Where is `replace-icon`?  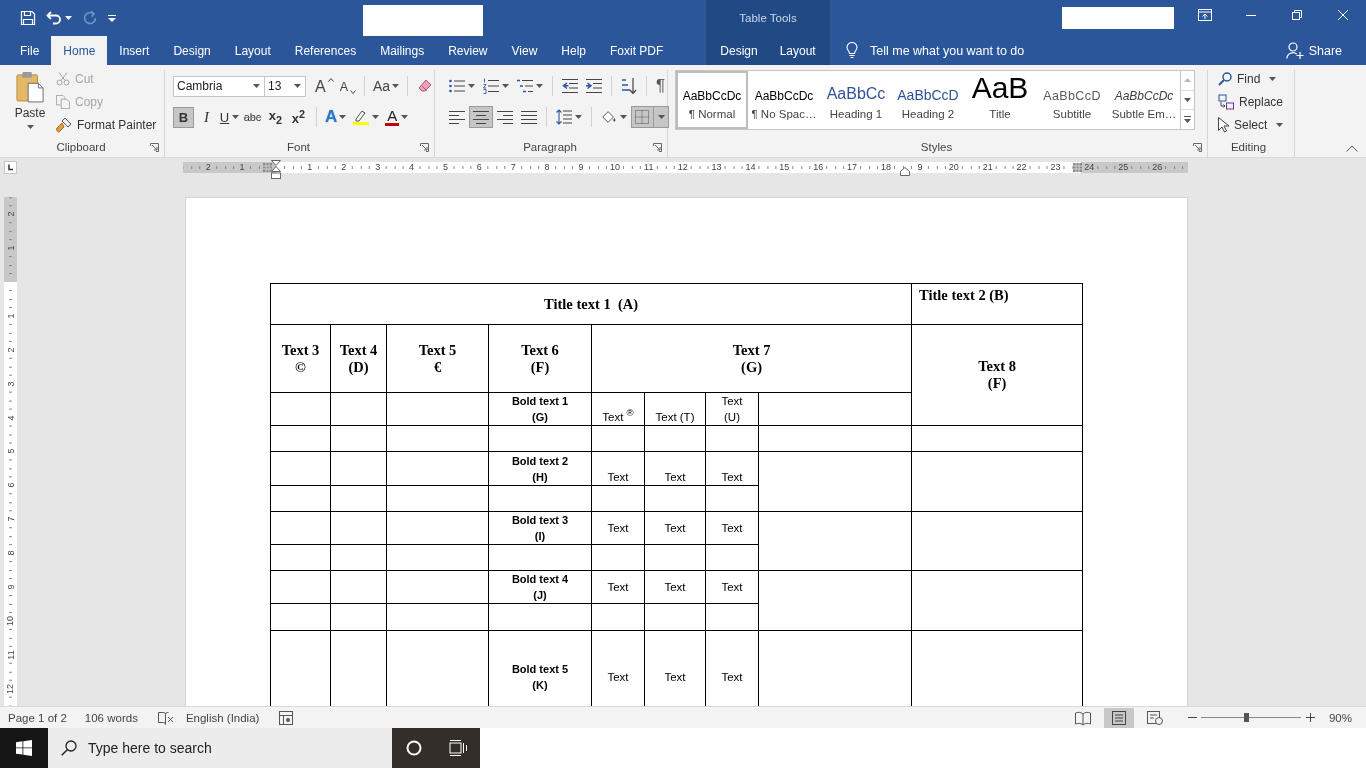 replace-icon is located at coordinates (1226, 101).